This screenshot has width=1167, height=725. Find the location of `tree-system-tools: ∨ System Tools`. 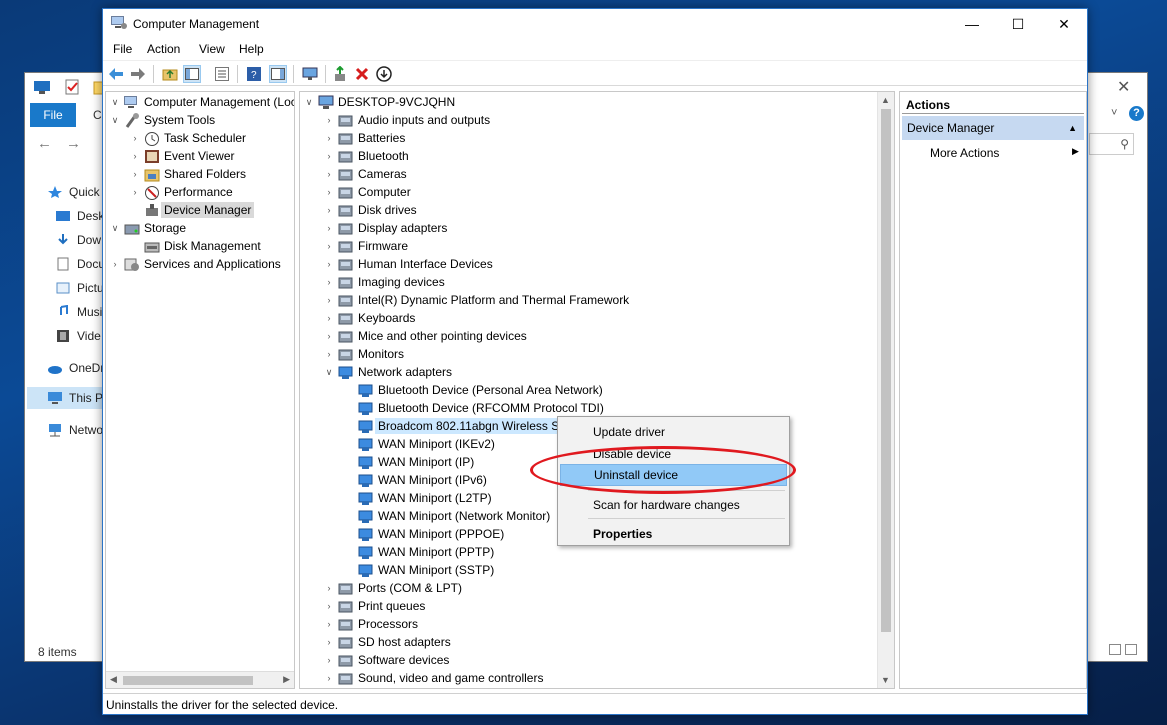

tree-system-tools: ∨ System Tools is located at coordinates (162, 120).